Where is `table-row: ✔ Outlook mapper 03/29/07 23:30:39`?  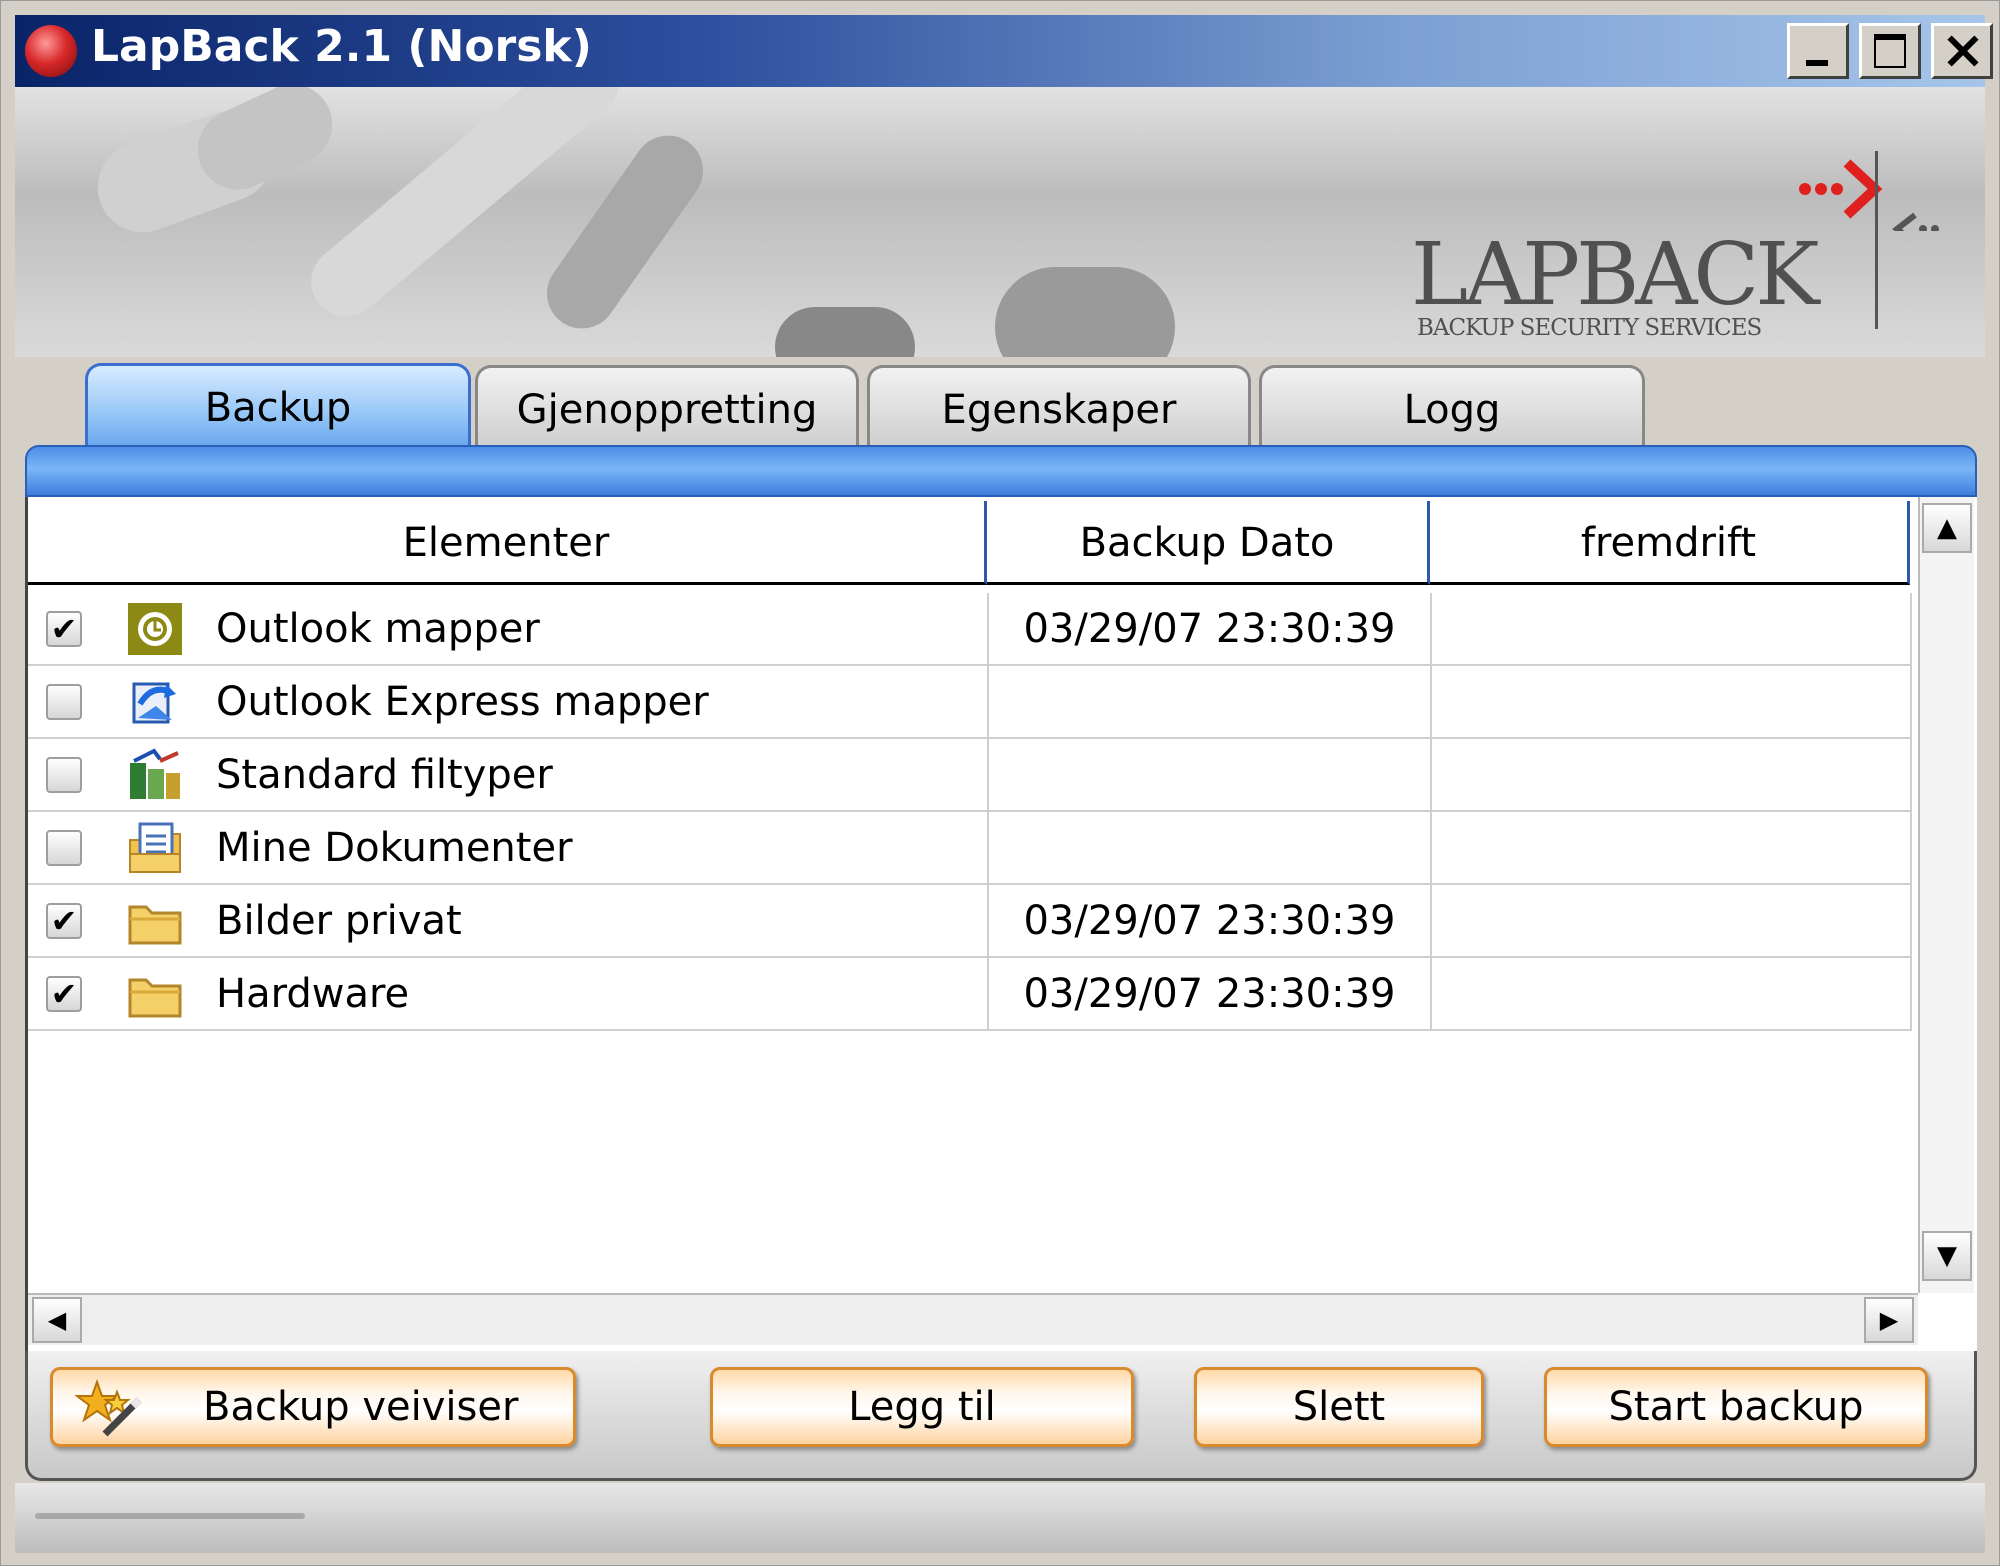
table-row: ✔ Outlook mapper 03/29/07 23:30:39 is located at coordinates (970, 629).